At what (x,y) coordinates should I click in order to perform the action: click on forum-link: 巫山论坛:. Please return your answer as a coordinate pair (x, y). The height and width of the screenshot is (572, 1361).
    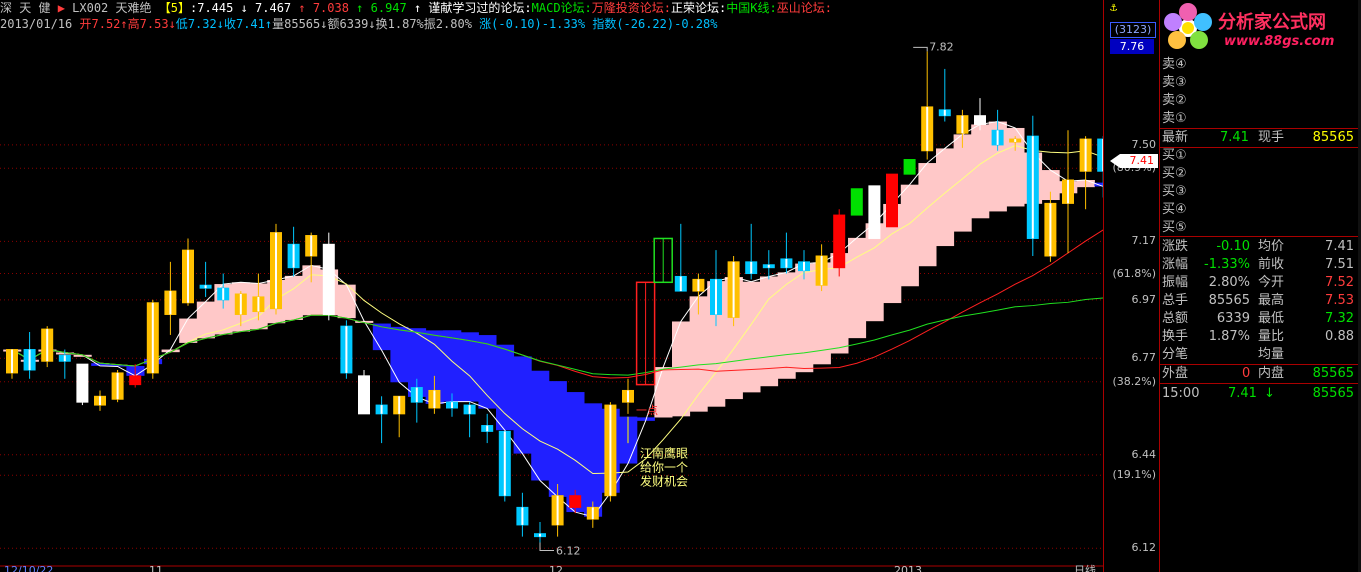
    Looking at the image, I should click on (804, 8).